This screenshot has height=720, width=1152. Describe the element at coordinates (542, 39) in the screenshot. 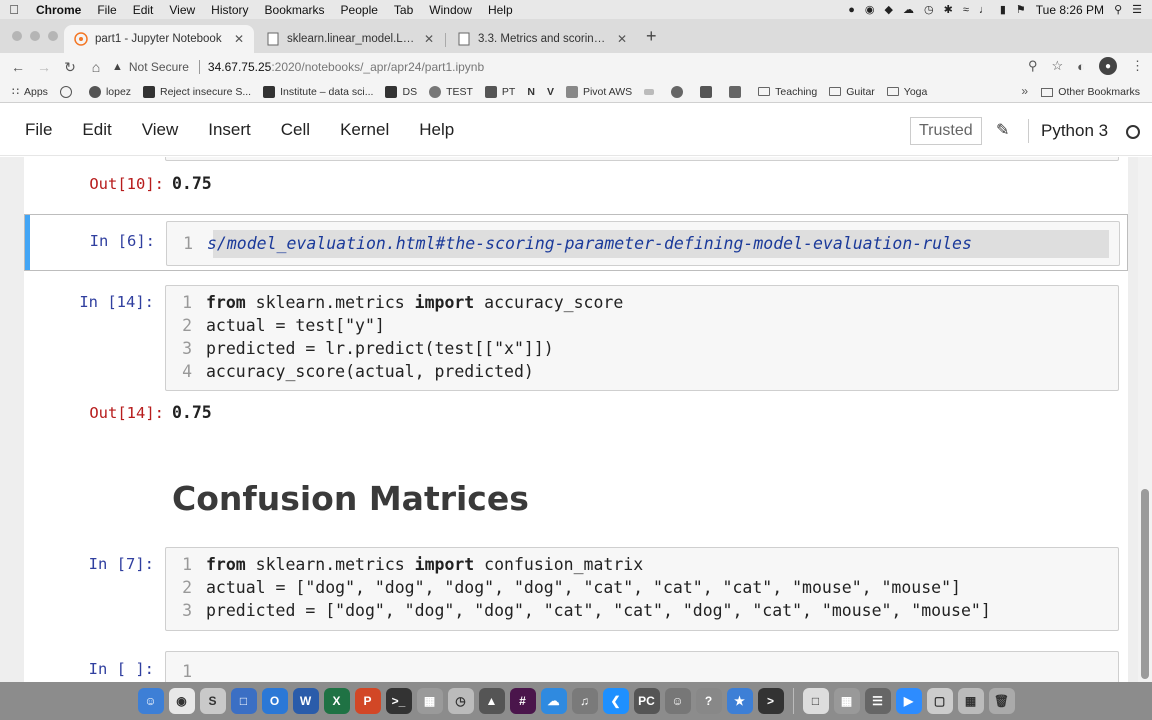

I see `tab-metrics-scoring: 3.3. Metrics and scoring: qua ✕` at that location.